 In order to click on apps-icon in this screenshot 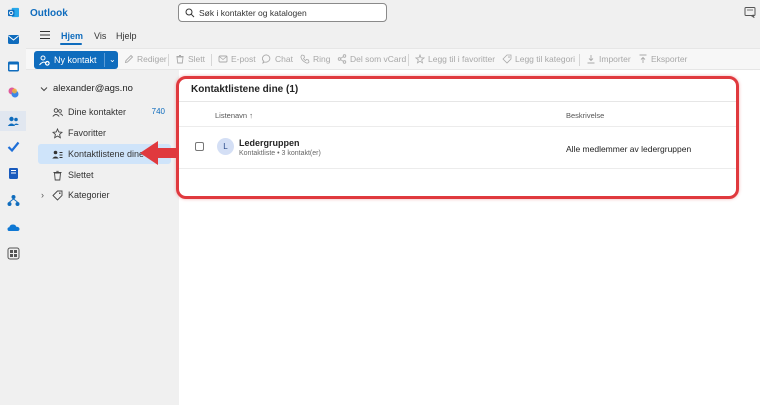, I will do `click(13, 253)`.